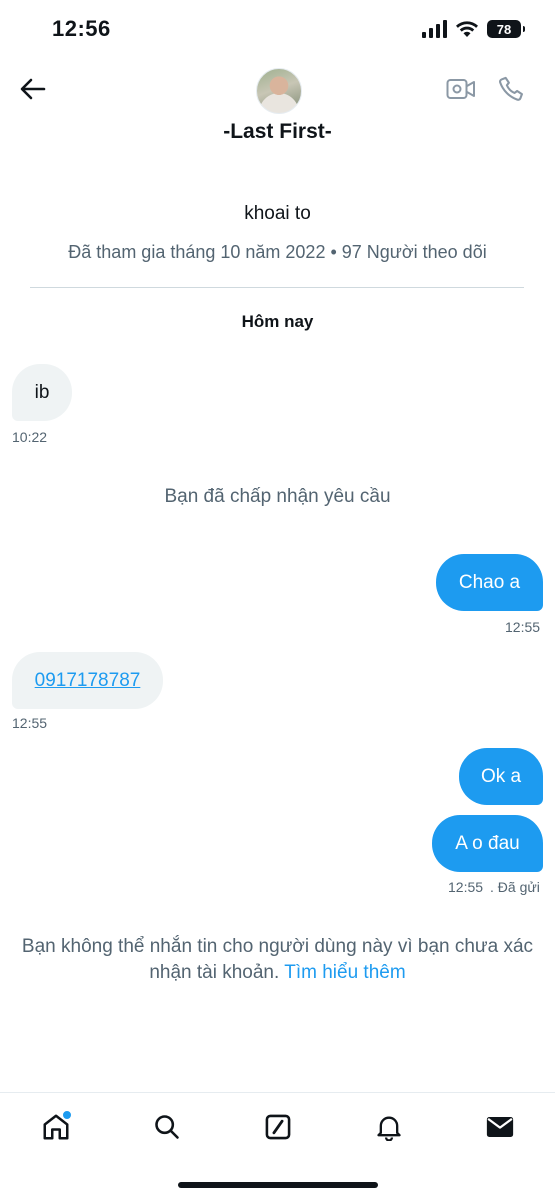  I want to click on avatar, so click(279, 91).